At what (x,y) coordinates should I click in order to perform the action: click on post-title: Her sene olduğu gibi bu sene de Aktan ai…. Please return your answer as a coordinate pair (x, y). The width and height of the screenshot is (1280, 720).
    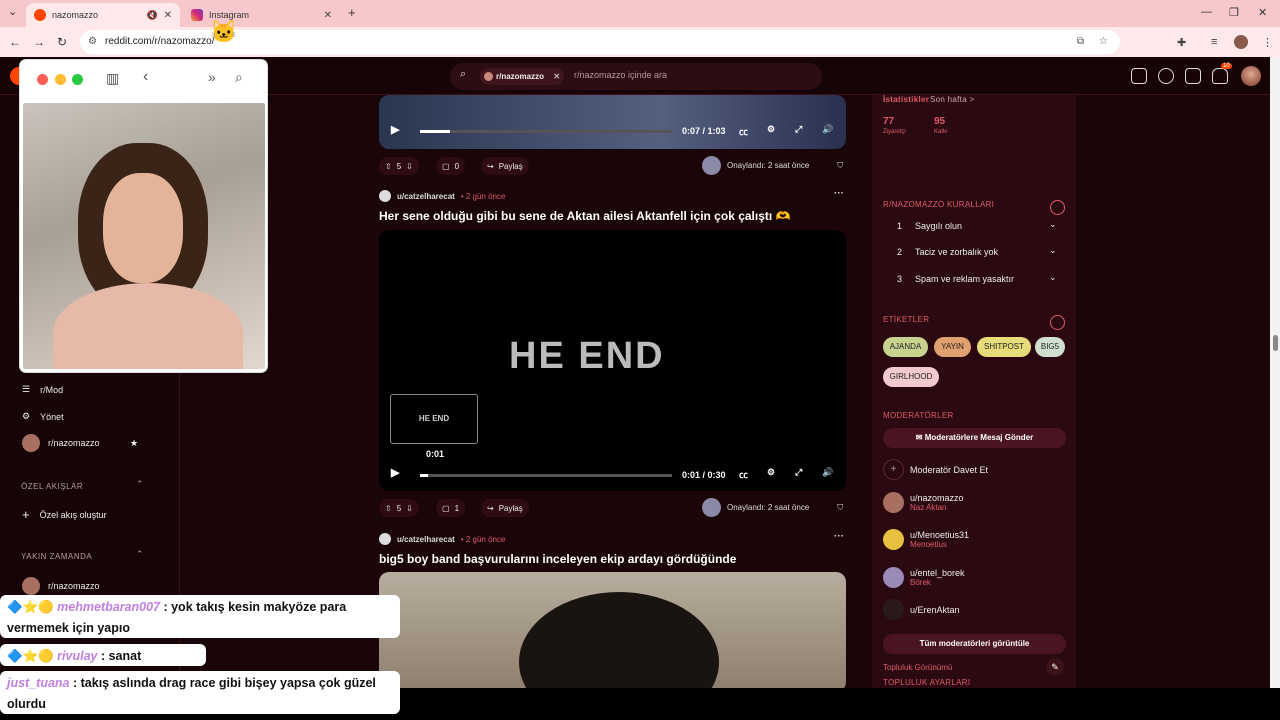
    Looking at the image, I should click on (585, 216).